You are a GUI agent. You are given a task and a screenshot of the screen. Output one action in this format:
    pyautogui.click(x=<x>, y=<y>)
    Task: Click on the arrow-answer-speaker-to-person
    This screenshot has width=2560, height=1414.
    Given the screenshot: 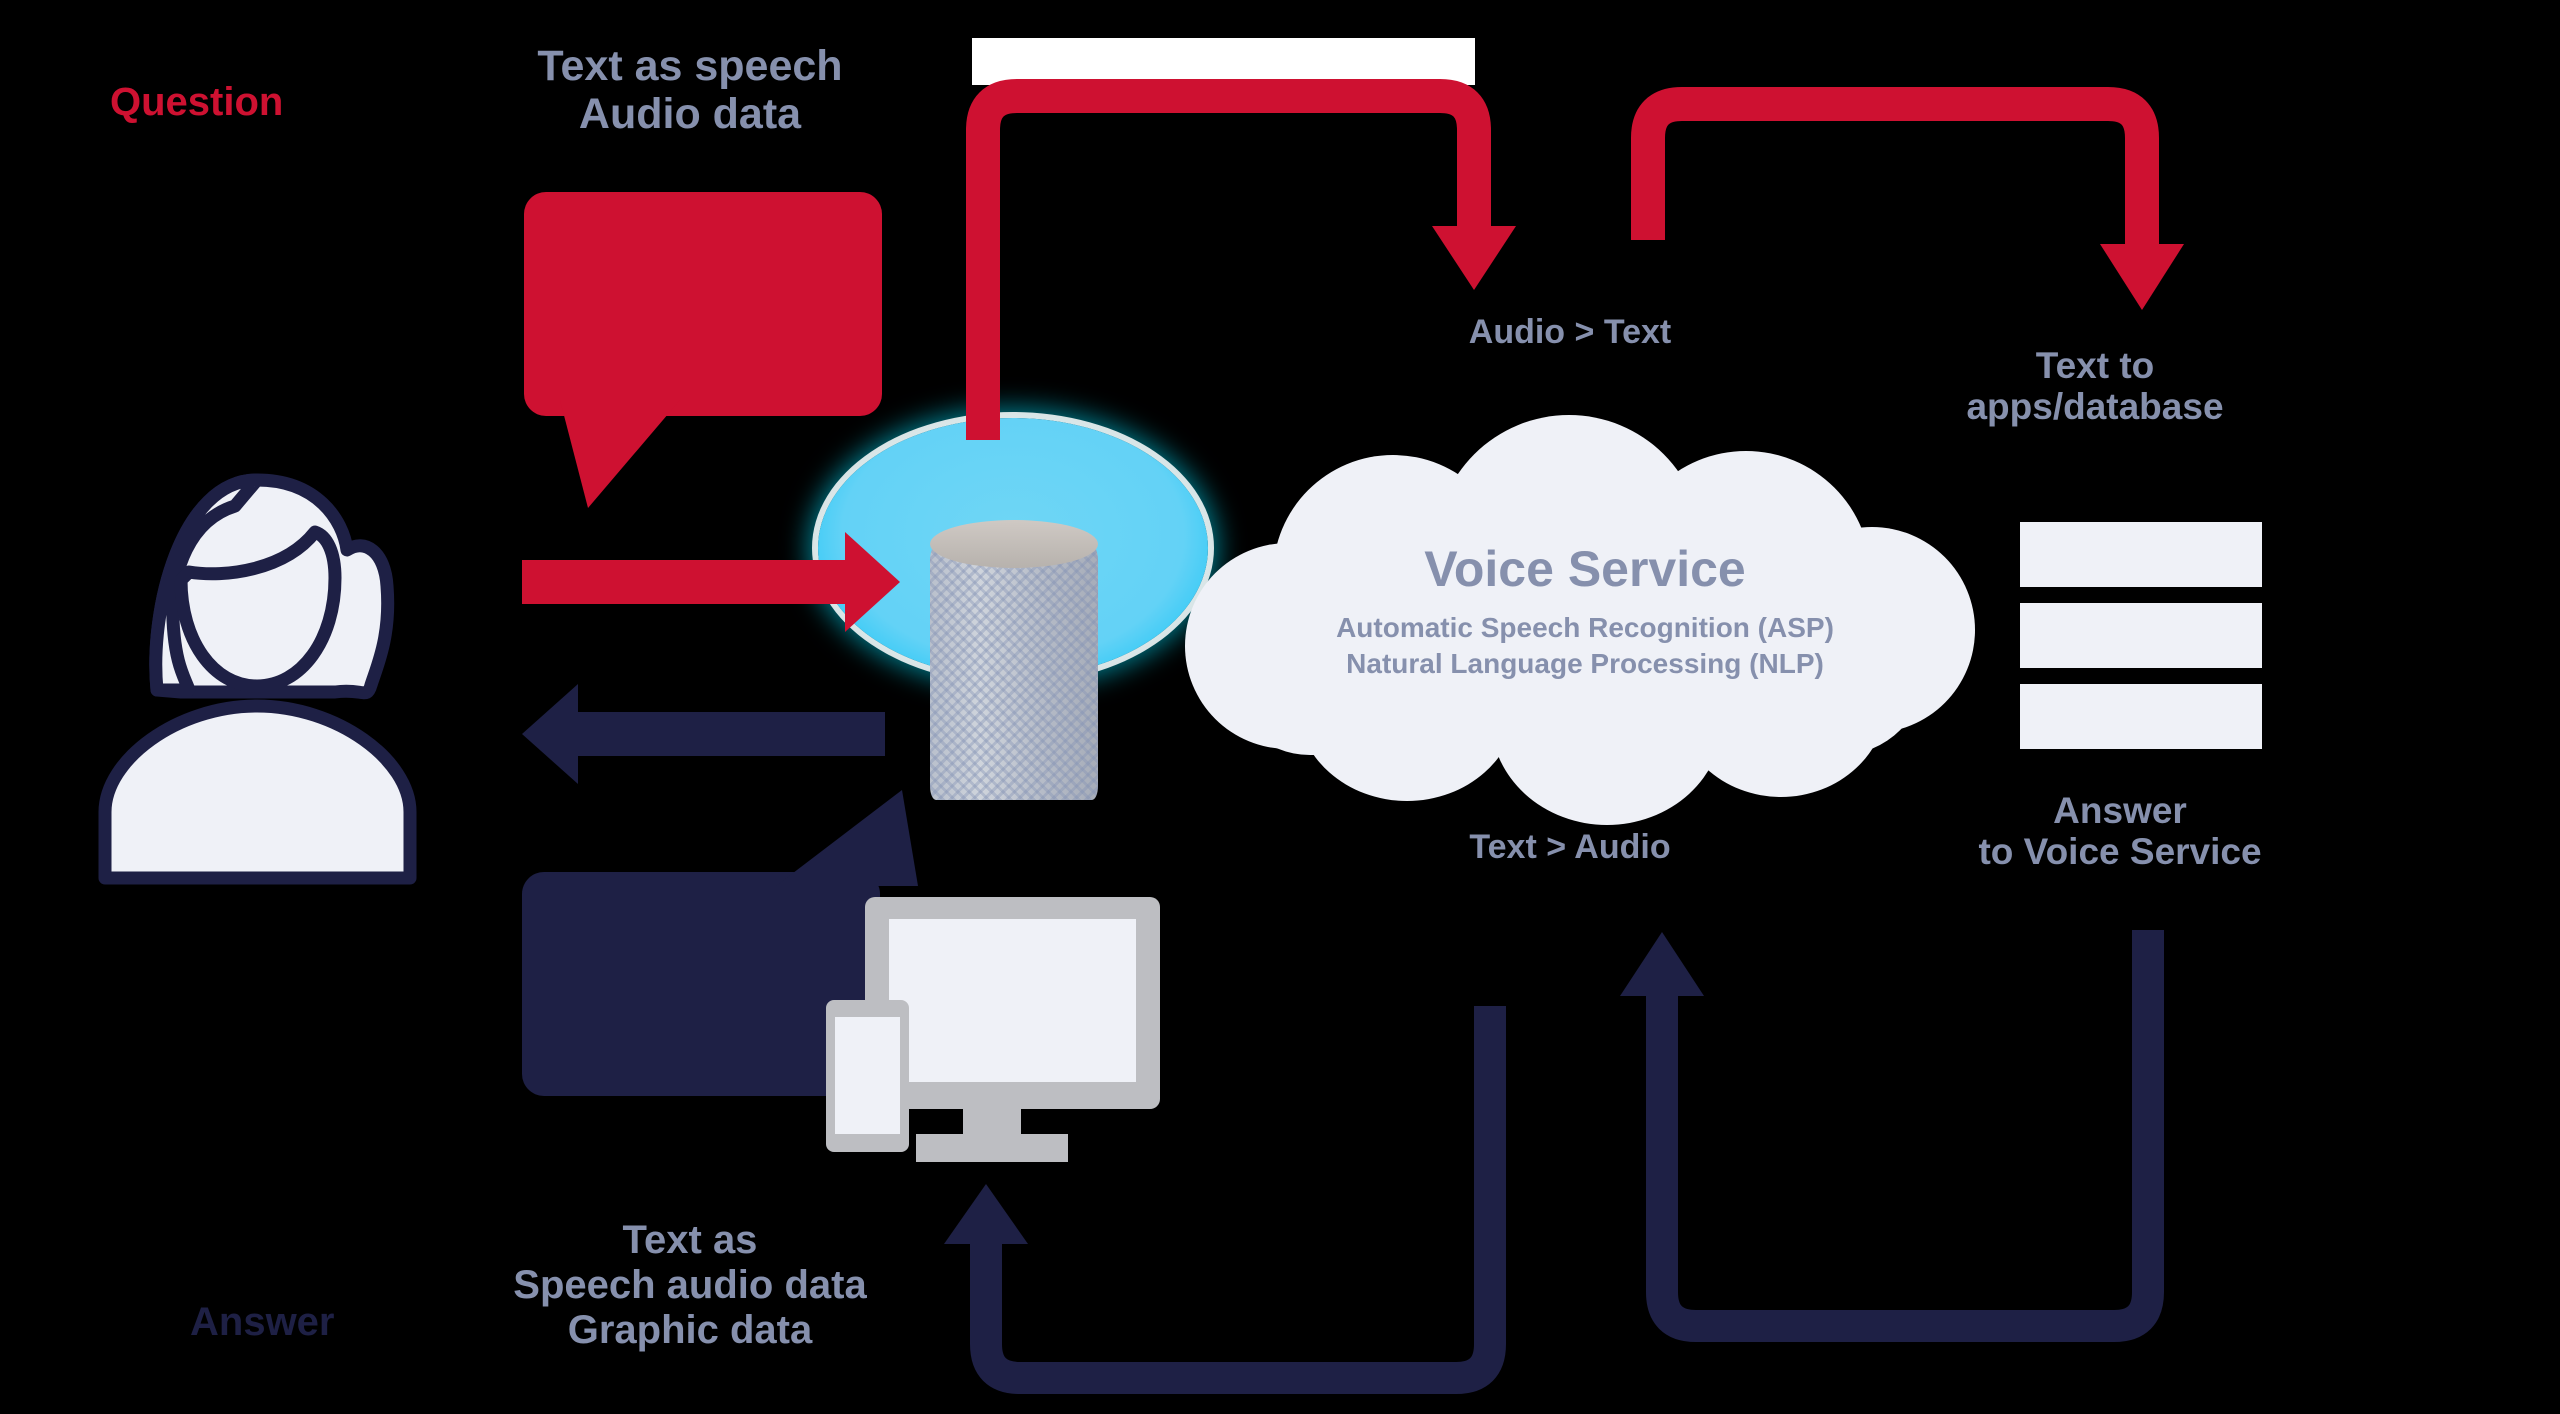 What is the action you would take?
    pyautogui.click(x=703, y=734)
    